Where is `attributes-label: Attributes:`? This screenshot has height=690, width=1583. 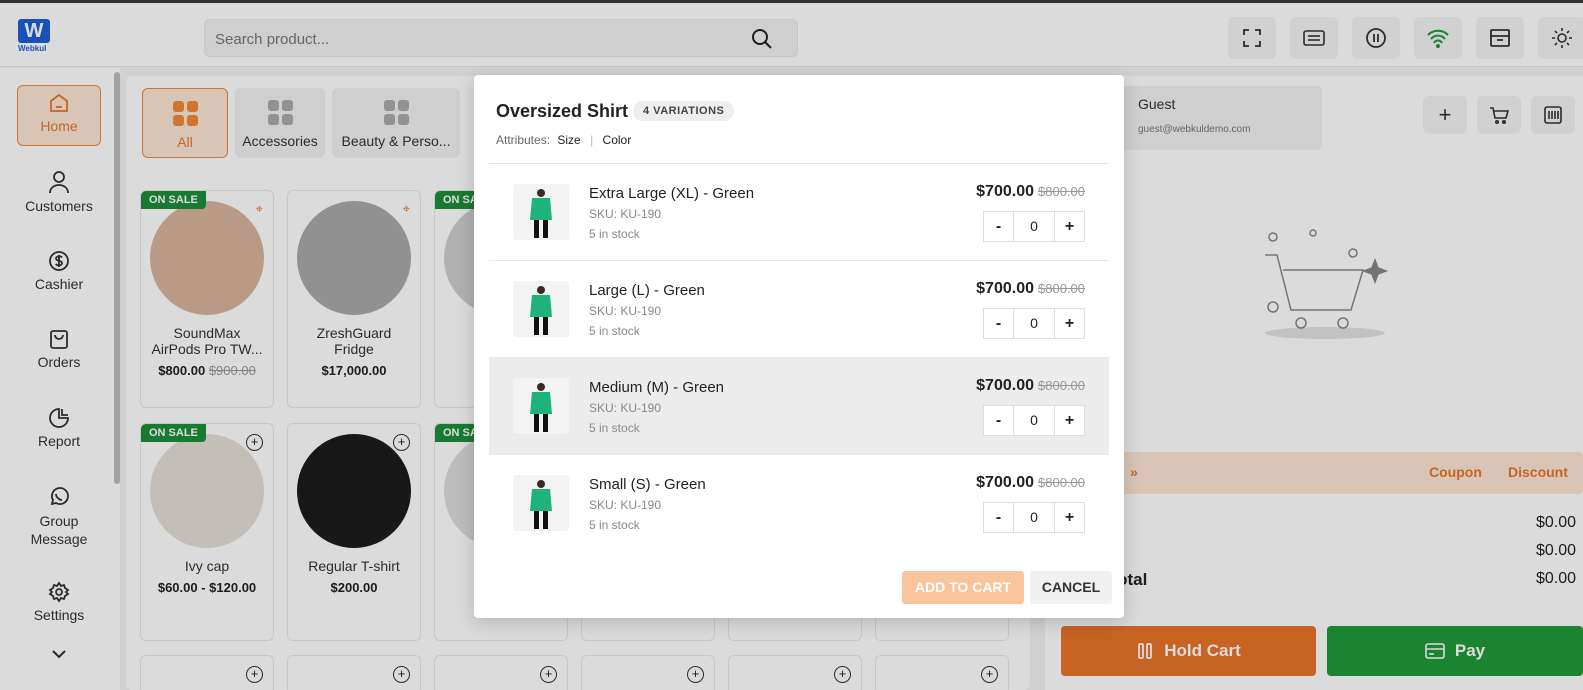 attributes-label: Attributes: is located at coordinates (523, 140).